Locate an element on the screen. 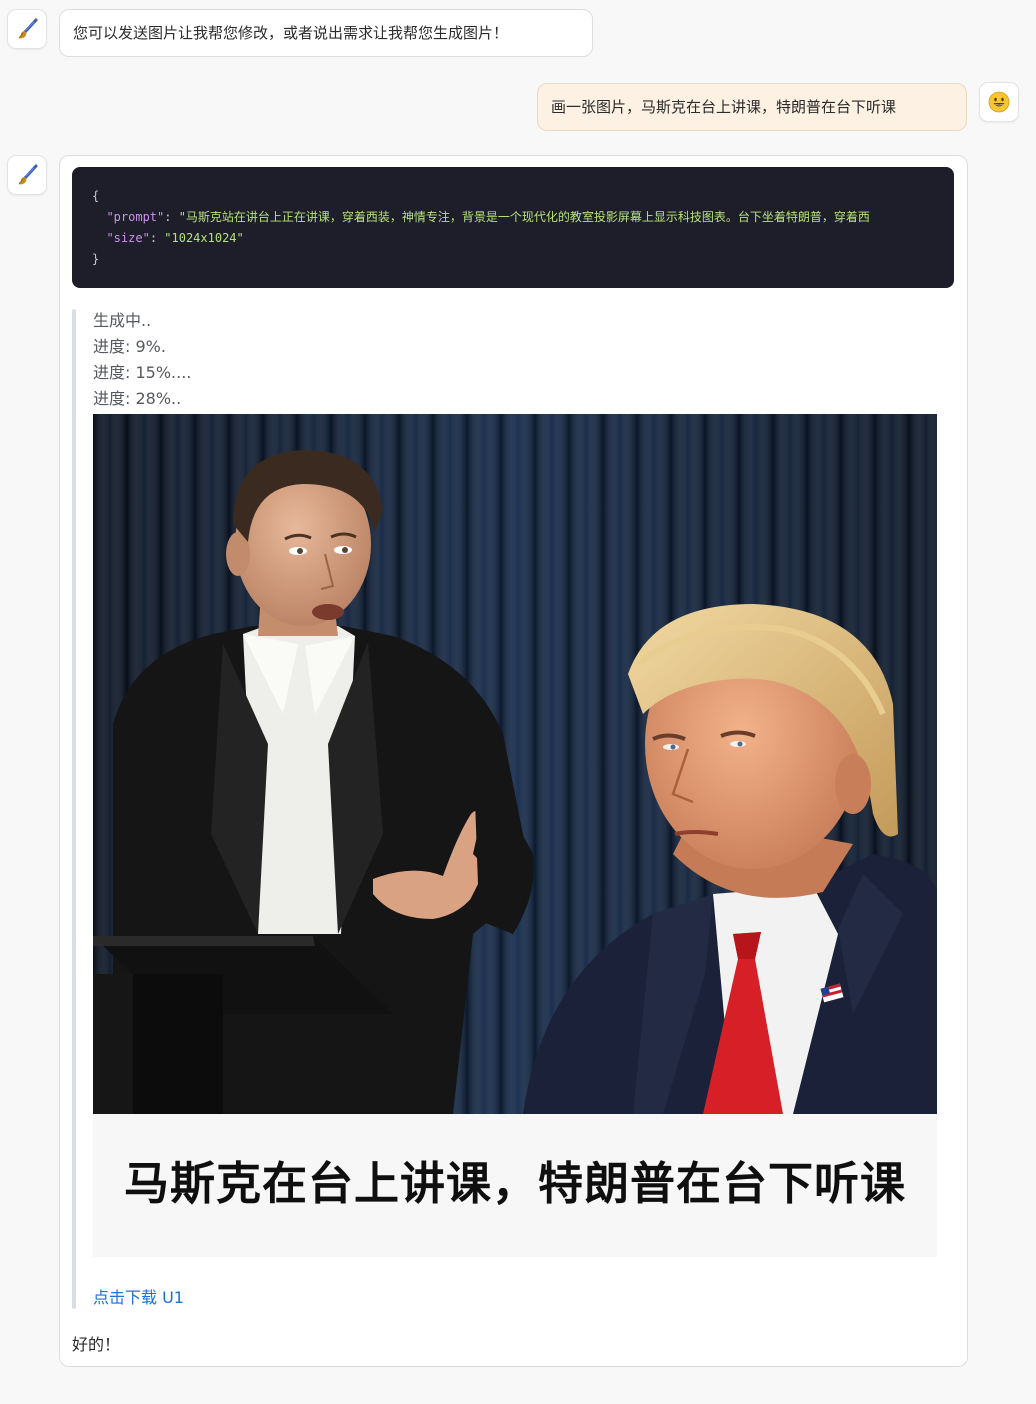 This screenshot has width=1036, height=1404. code-line-size: "size": "1024x1024" is located at coordinates (175, 238).